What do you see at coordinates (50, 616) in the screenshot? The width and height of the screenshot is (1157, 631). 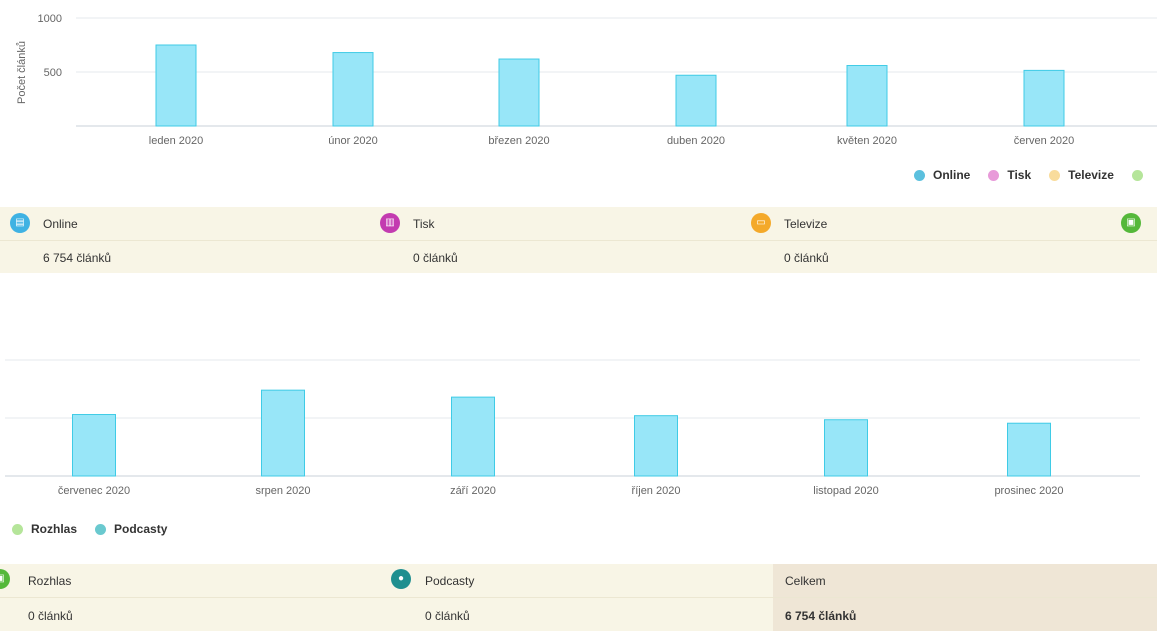 I see `summary-value-rozhlas: 0 článků` at bounding box center [50, 616].